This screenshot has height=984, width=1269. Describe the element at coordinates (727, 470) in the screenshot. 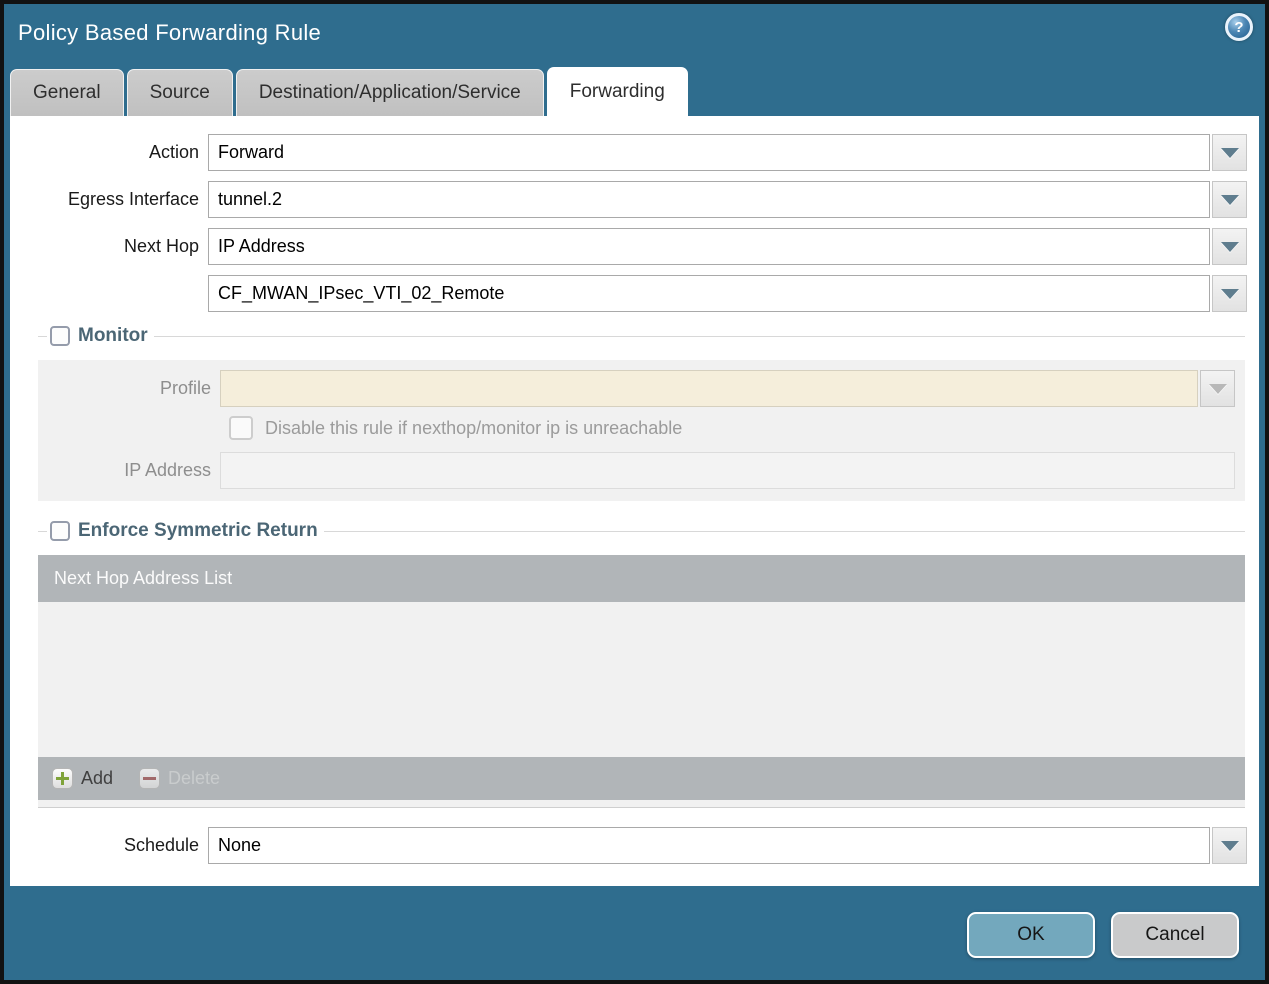

I see `ip-address-input` at that location.